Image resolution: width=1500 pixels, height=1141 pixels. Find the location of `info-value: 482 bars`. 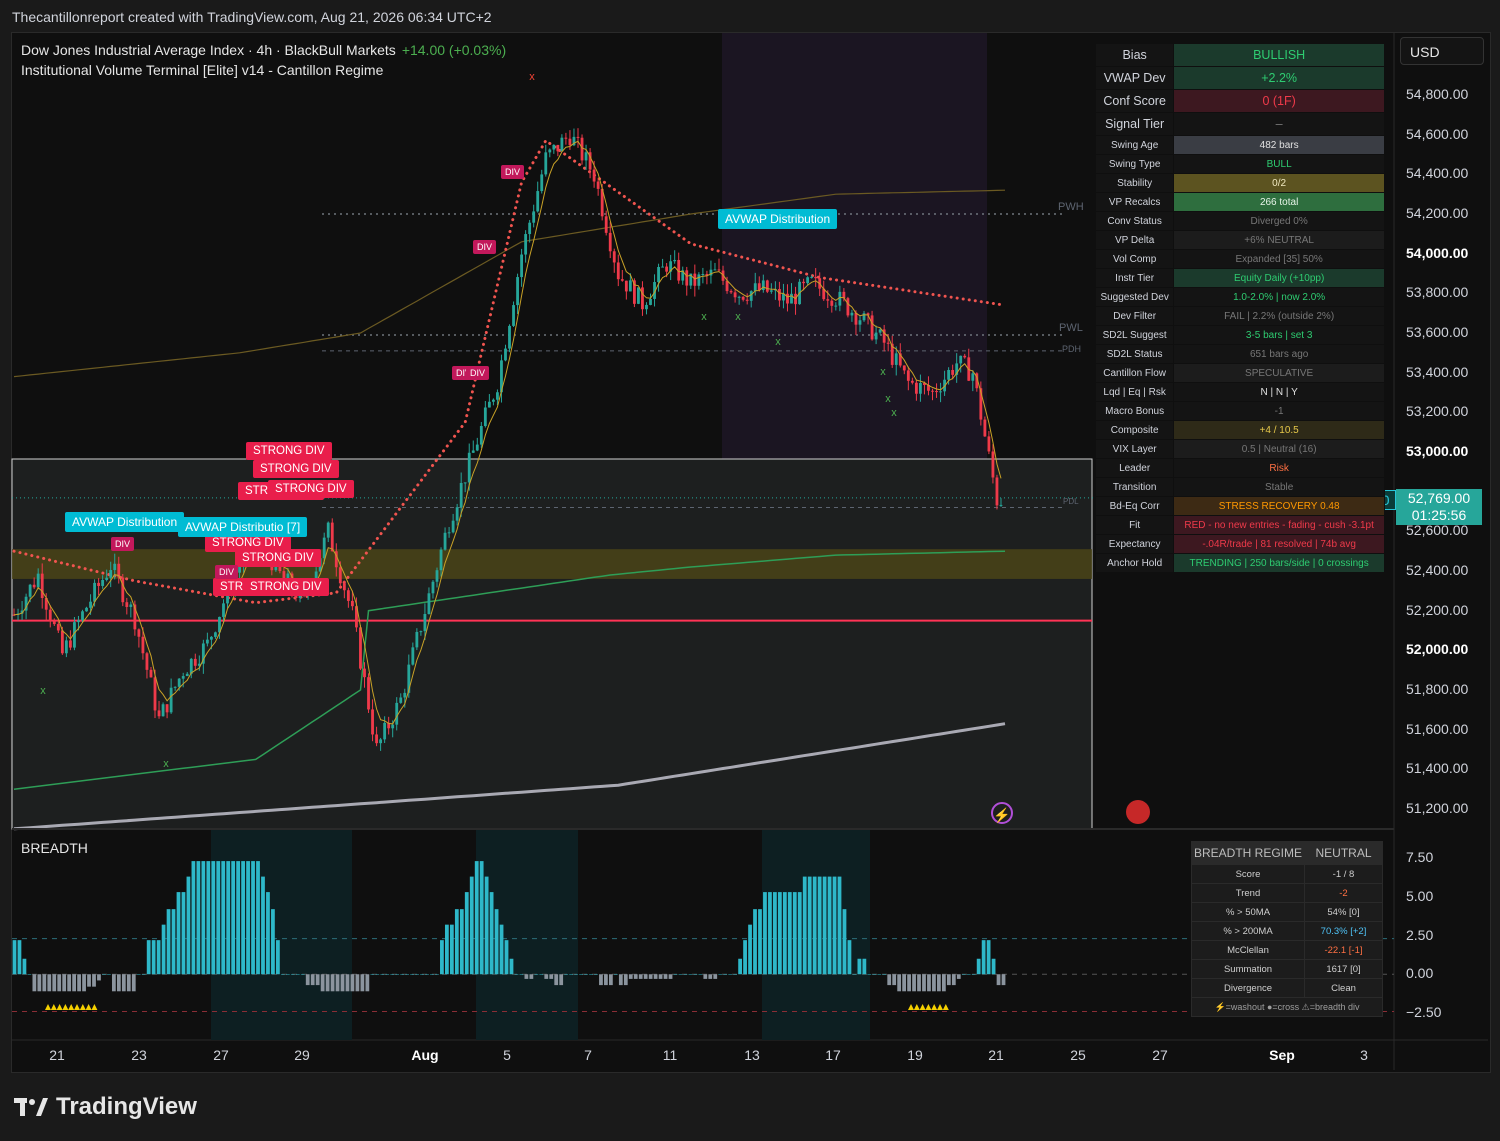

info-value: 482 bars is located at coordinates (1279, 145).